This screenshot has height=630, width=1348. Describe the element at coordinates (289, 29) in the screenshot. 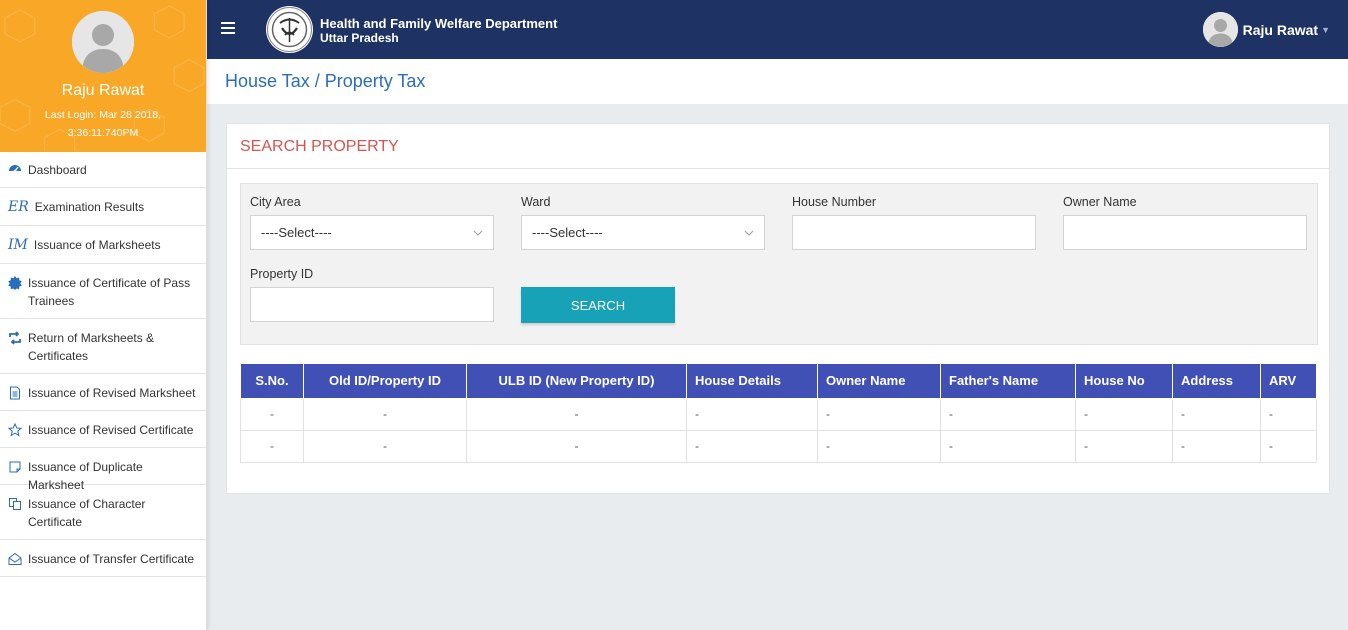

I see `state-emblem-logo` at that location.